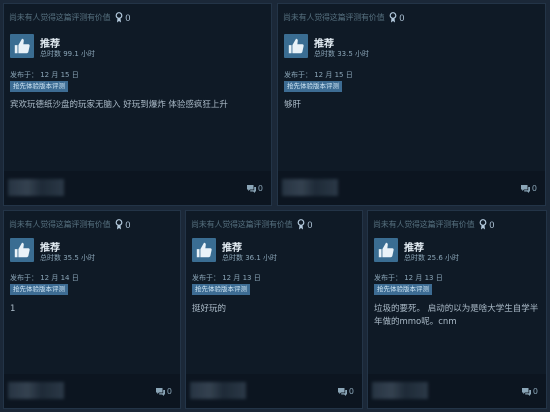 The height and width of the screenshot is (412, 550). I want to click on playtime-hours: 总时数 36.1 小时, so click(250, 258).